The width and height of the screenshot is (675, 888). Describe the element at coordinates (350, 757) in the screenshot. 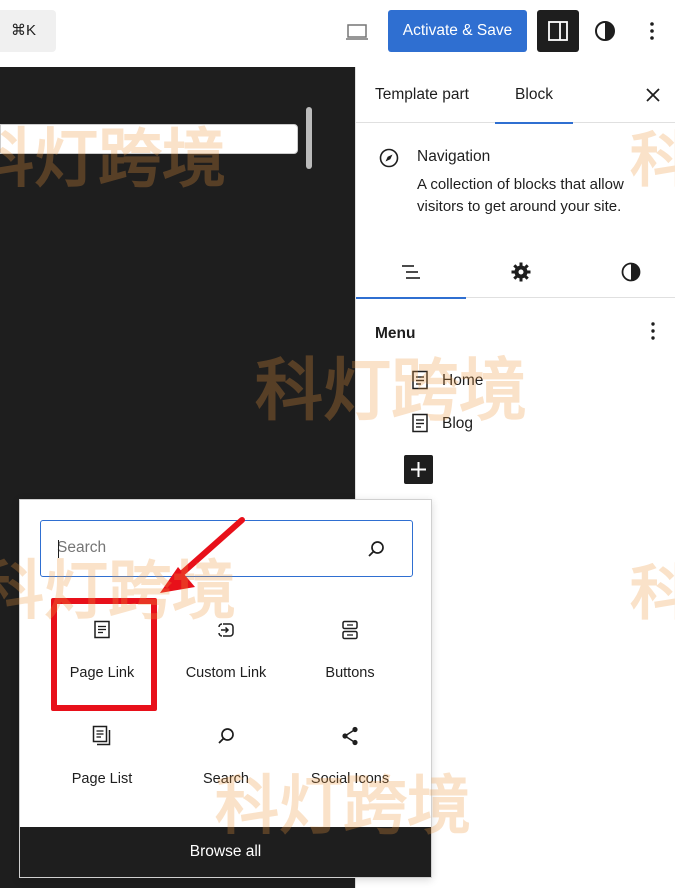

I see `block-social-icons: Social Icons` at that location.